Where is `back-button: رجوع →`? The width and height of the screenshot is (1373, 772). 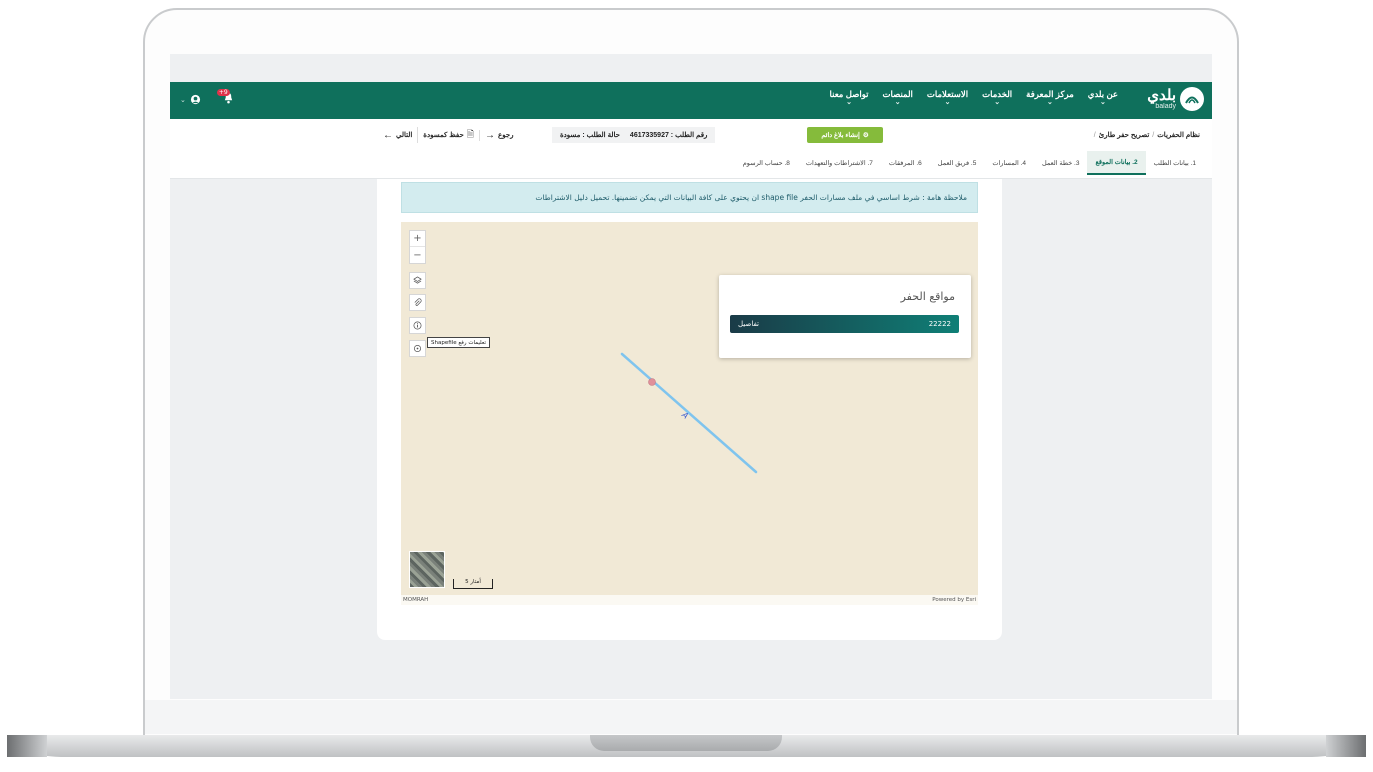 back-button: رجوع → is located at coordinates (499, 135).